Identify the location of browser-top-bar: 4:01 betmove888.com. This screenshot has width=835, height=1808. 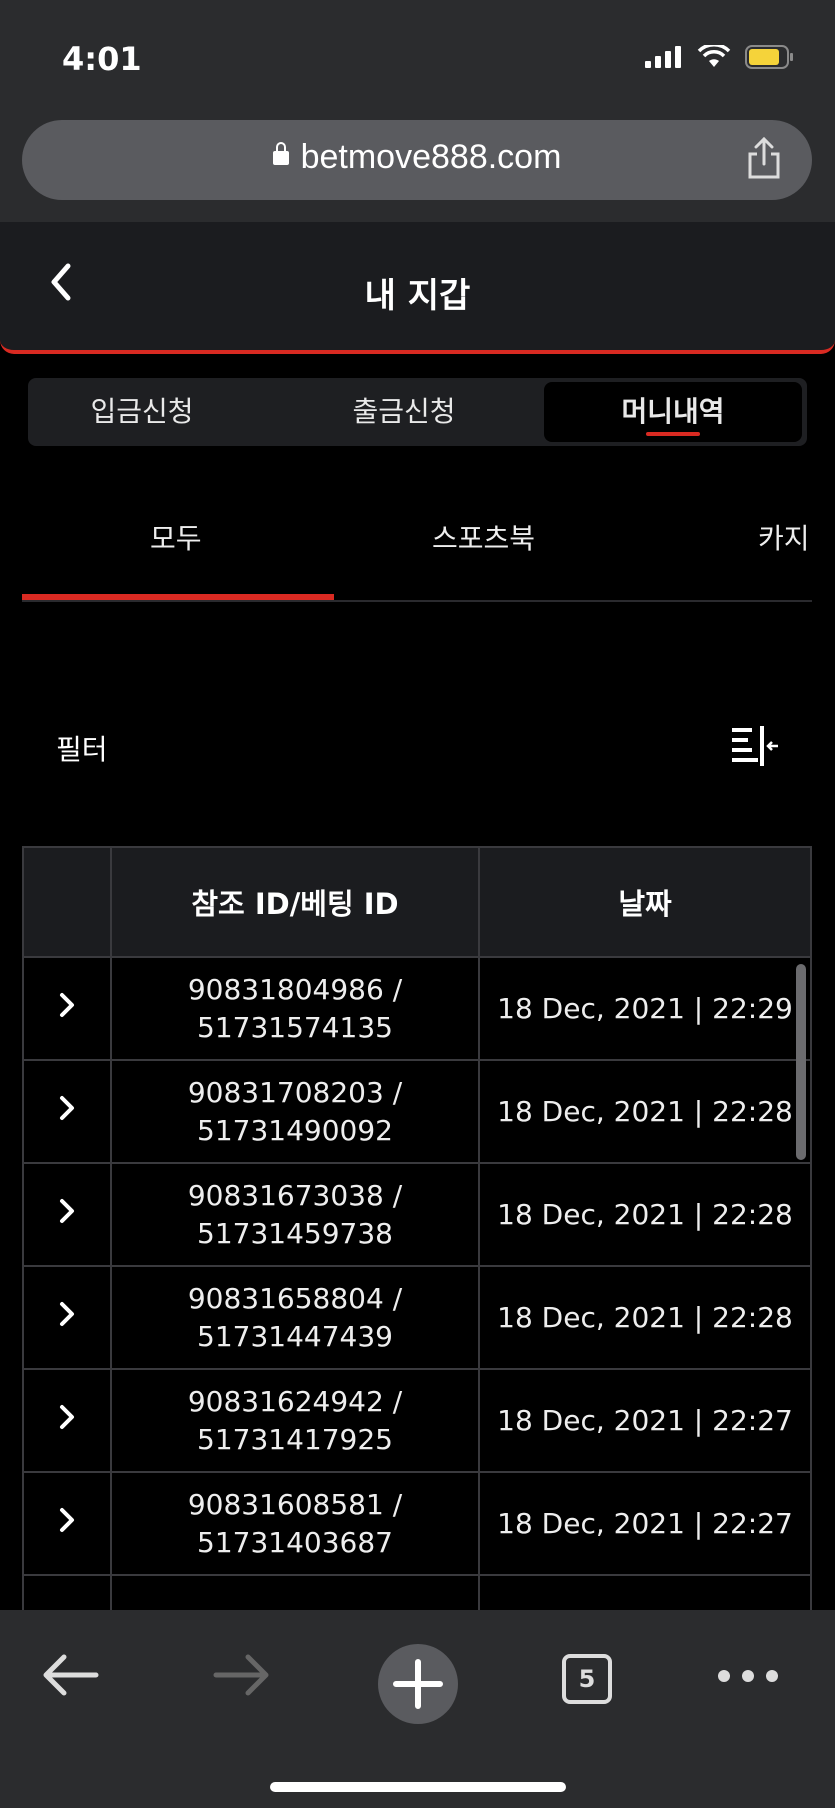
(417, 111).